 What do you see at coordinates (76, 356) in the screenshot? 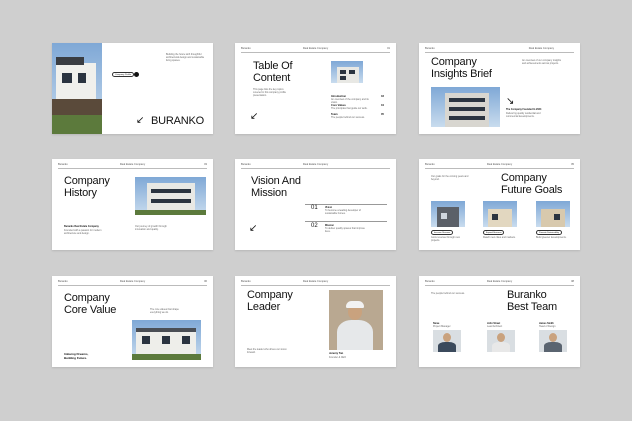
I see `core-tagline: Imbuing Dreams, Building Future.` at bounding box center [76, 356].